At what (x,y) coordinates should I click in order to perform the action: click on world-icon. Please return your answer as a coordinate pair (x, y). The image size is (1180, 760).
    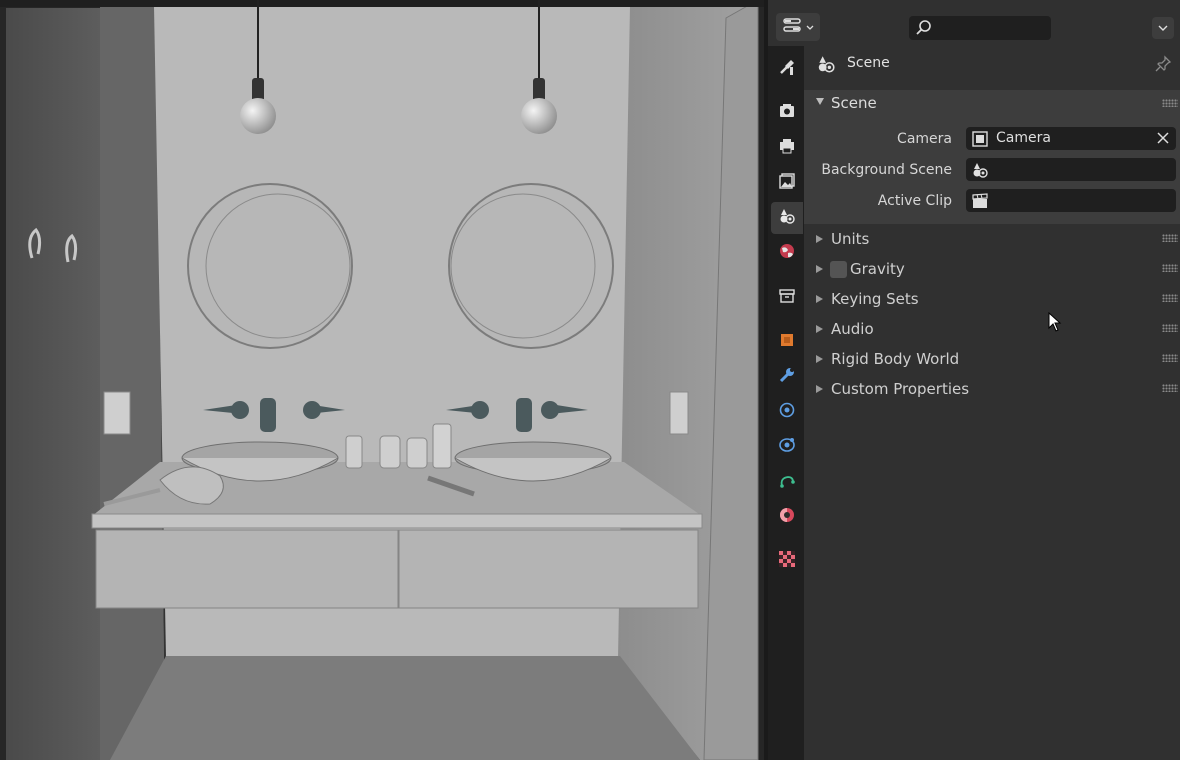
    Looking at the image, I should click on (787, 253).